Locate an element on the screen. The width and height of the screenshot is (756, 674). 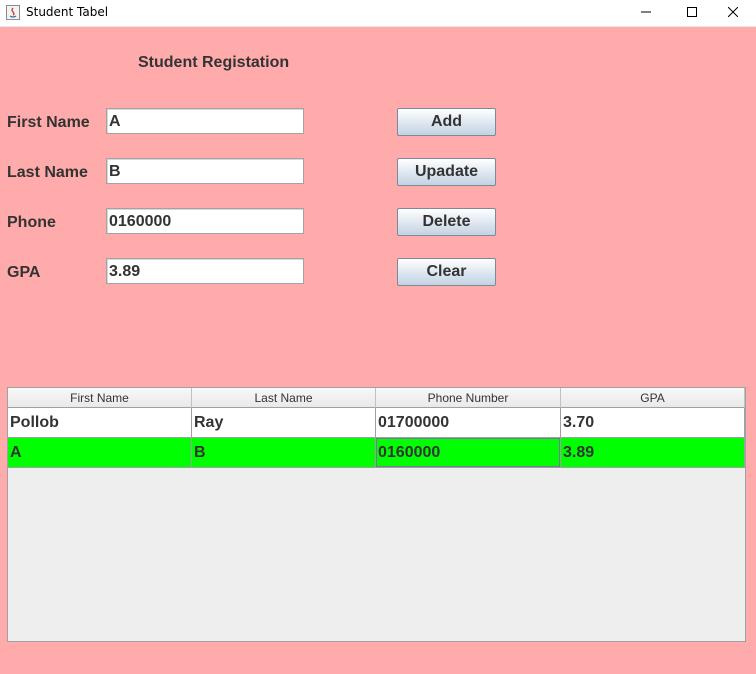
phone-label: Phone is located at coordinates (31, 222).